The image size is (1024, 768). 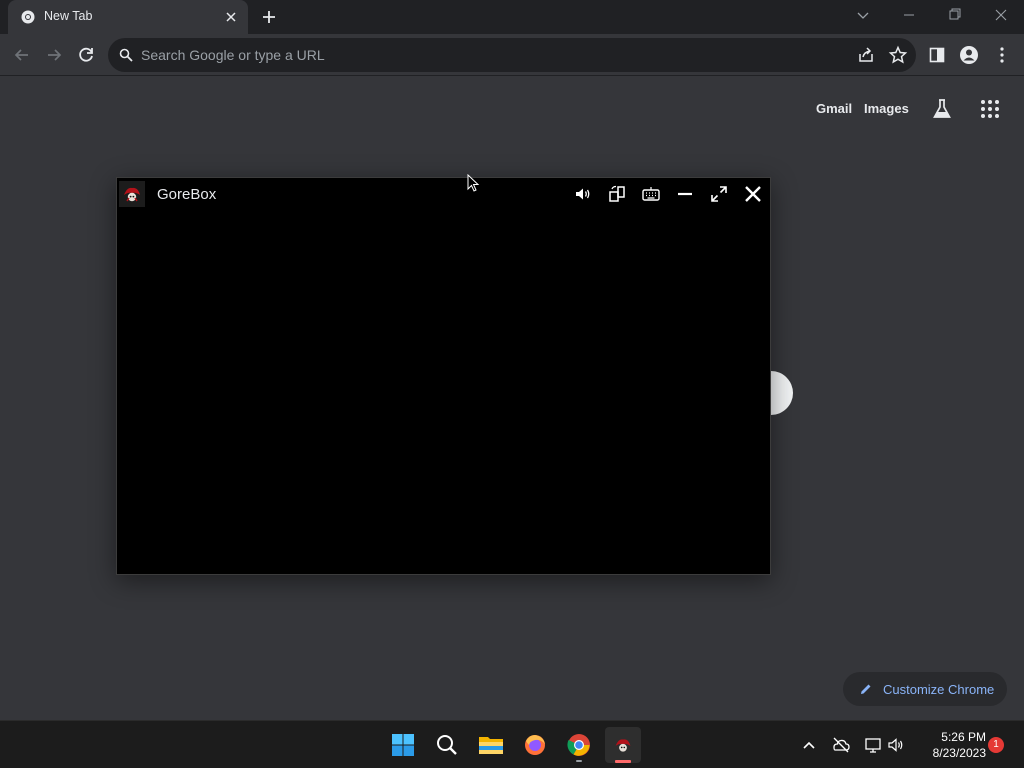 I want to click on taskbar-search-icon, so click(x=447, y=745).